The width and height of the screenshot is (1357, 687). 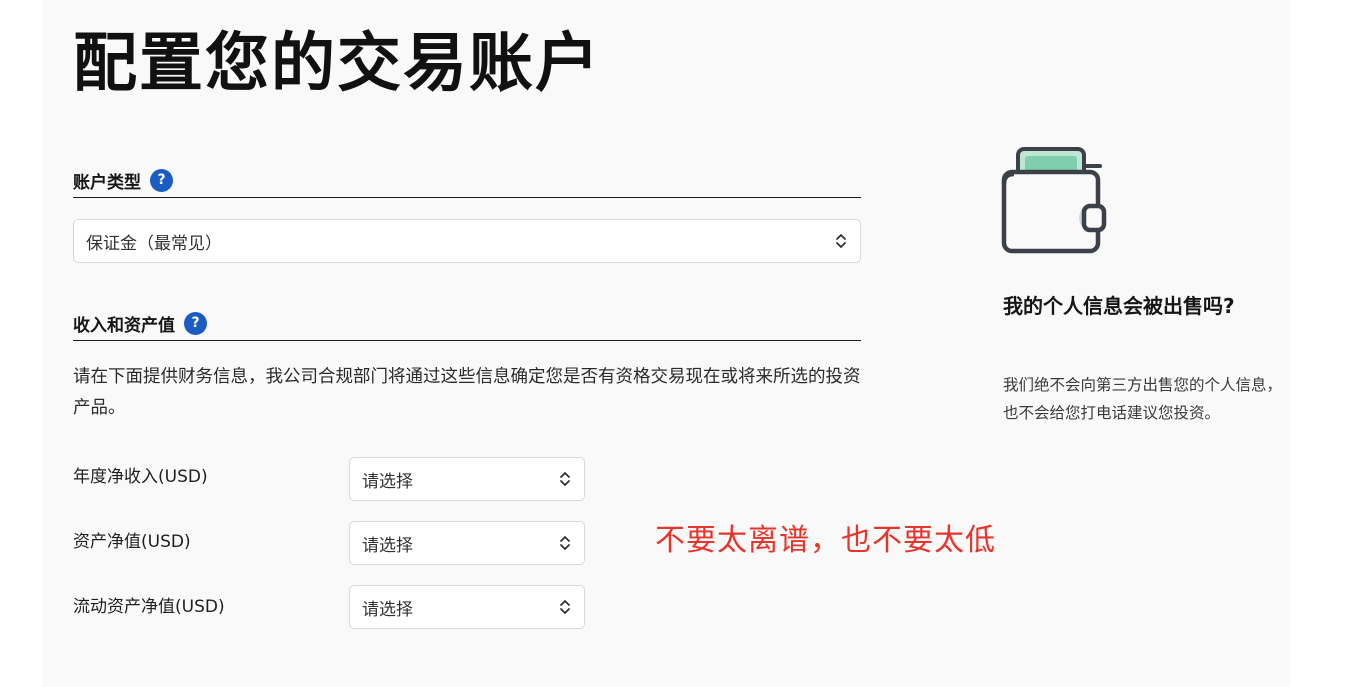 I want to click on annual-net-income-select-value: 请选择, so click(x=387, y=481).